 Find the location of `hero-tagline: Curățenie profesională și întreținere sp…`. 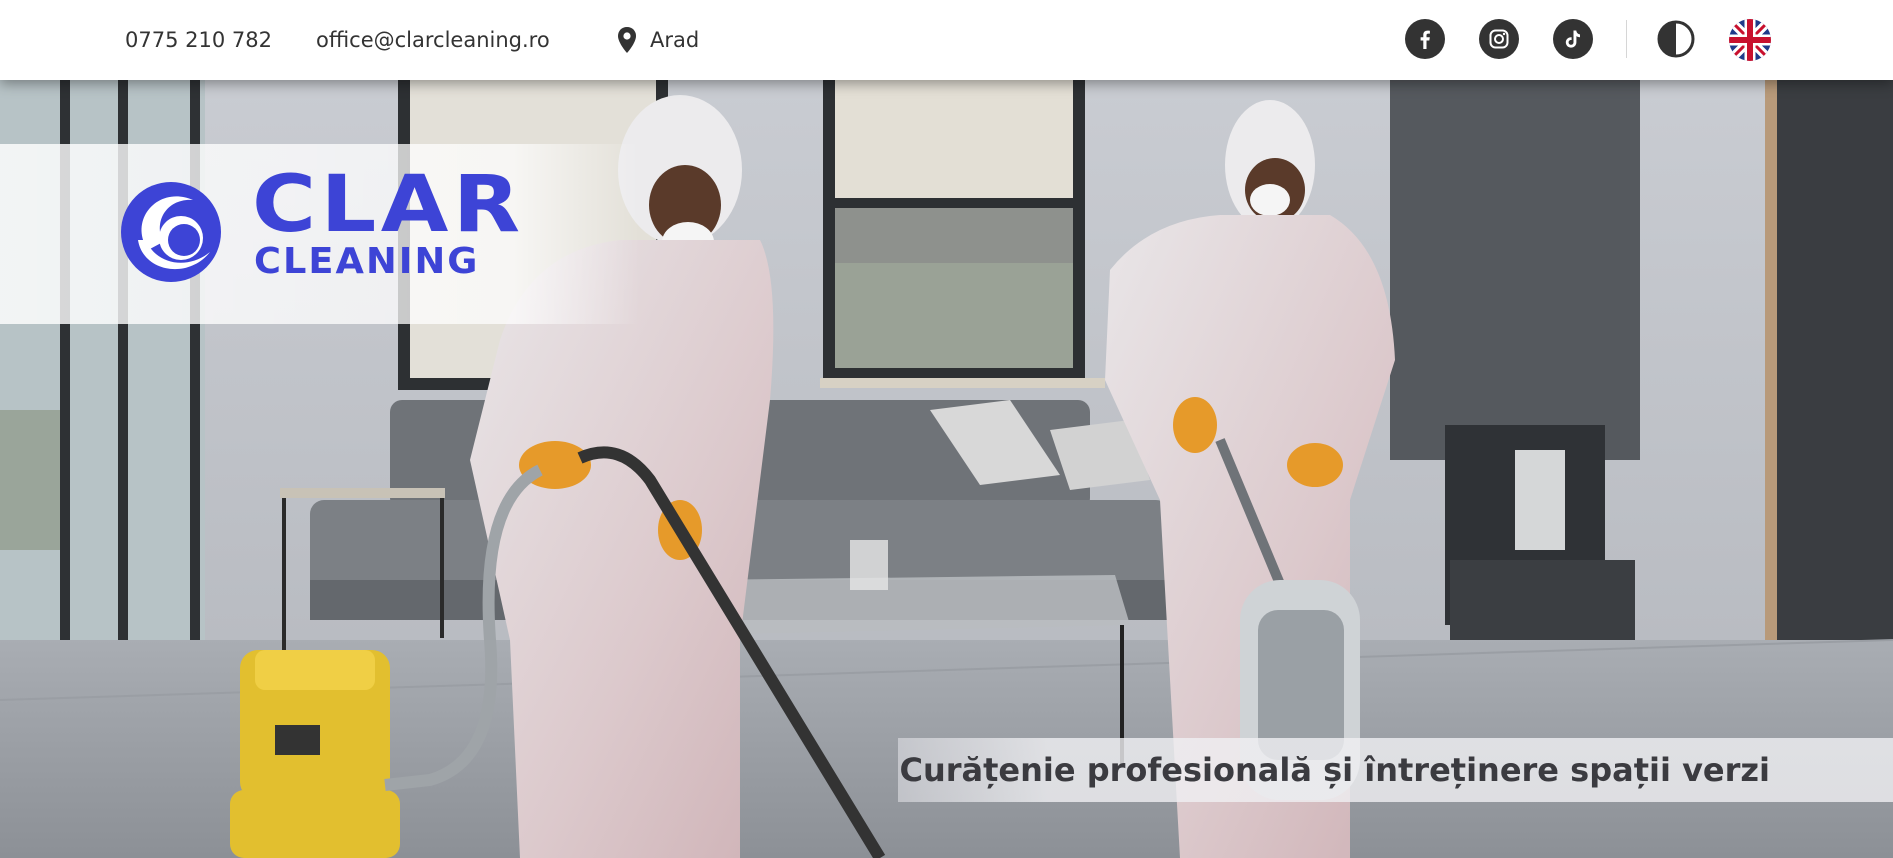

hero-tagline: Curățenie profesională și întreținere sp… is located at coordinates (1334, 770).